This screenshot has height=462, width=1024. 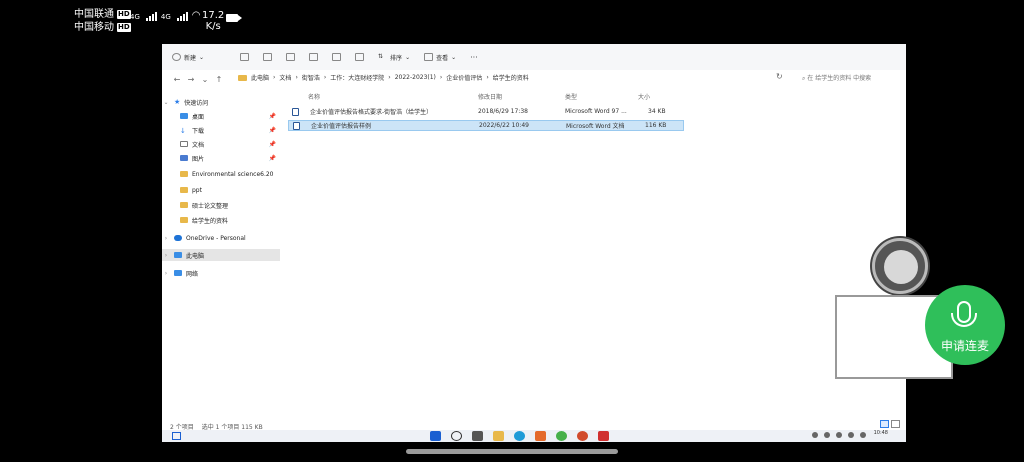 I want to click on document-icon, so click(x=184, y=144).